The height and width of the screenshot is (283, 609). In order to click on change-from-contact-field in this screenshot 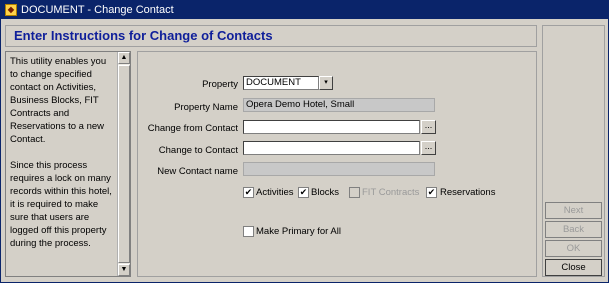, I will do `click(331, 127)`.